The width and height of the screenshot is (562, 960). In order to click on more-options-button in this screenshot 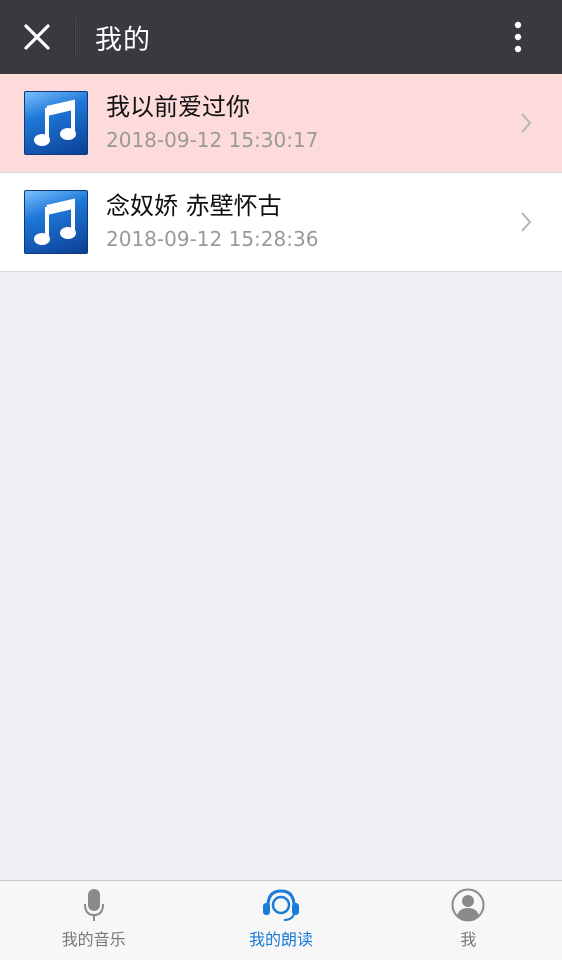, I will do `click(518, 37)`.